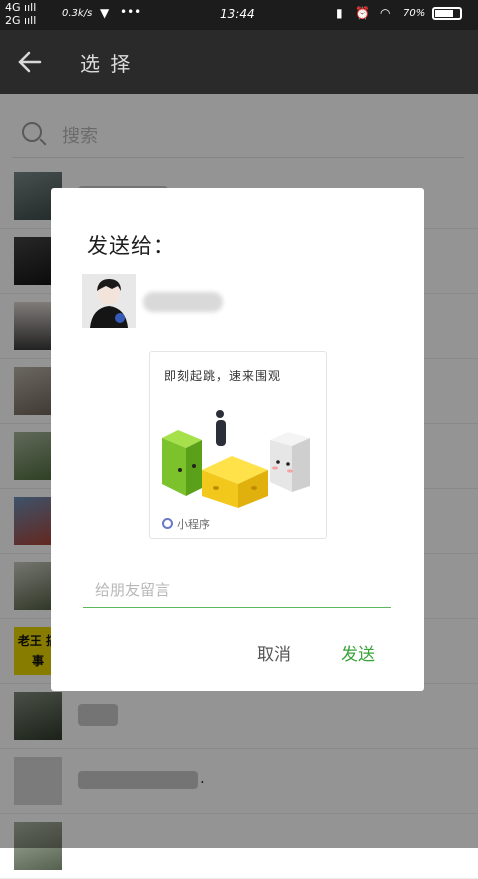 This screenshot has height=879, width=478. Describe the element at coordinates (239, 62) in the screenshot. I see `nav-bar: 选 择` at that location.